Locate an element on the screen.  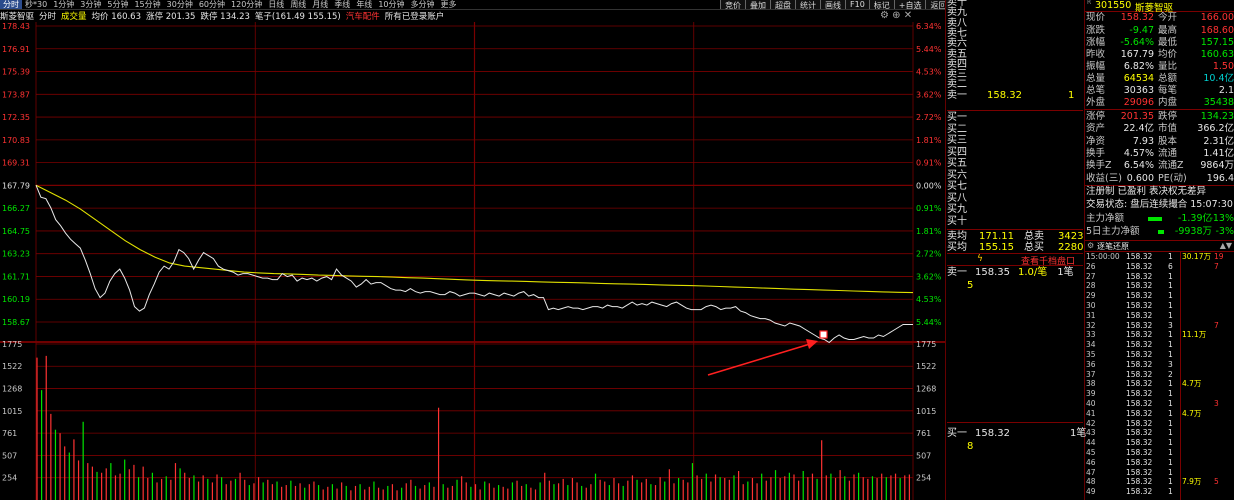
quote-row-7: 外盘 29096 内盘 35438 is located at coordinates (1160, 103).